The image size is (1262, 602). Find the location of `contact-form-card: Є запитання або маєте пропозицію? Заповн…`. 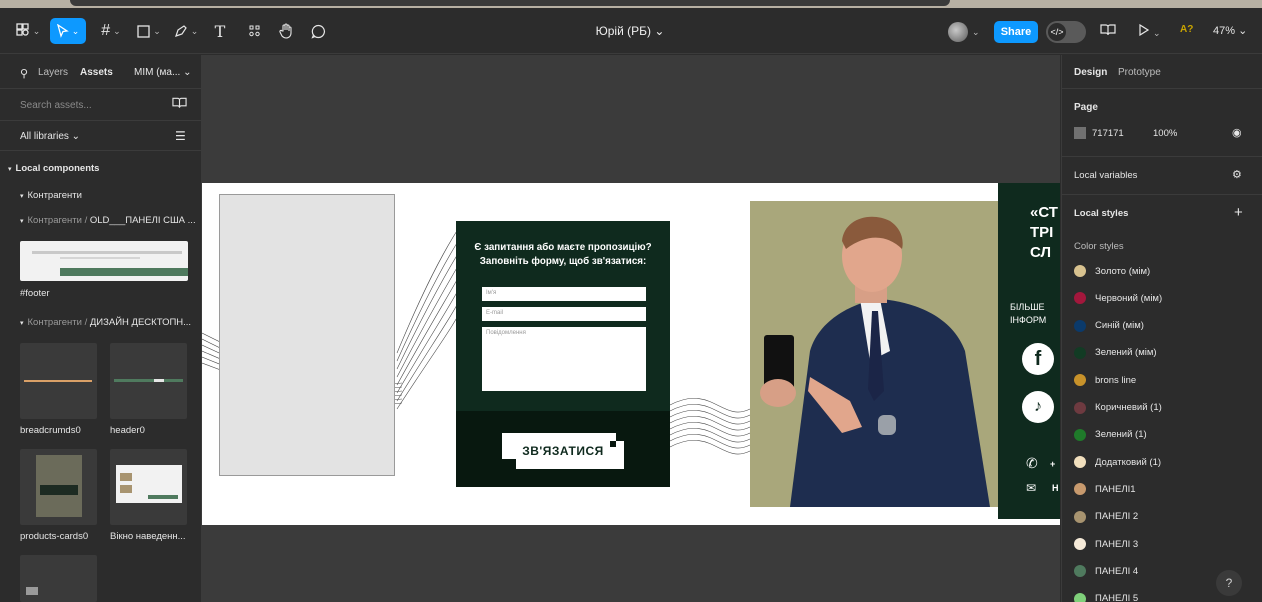

contact-form-card: Є запитання або маєте пропозицію? Заповн… is located at coordinates (563, 354).